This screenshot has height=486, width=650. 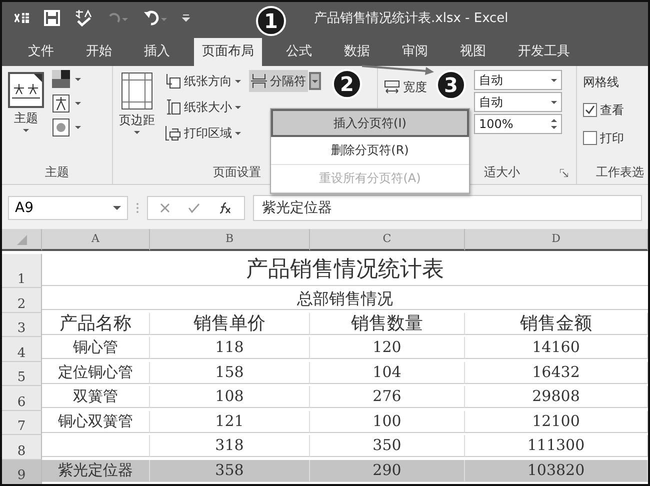 I want to click on row-header: 6, so click(x=22, y=398).